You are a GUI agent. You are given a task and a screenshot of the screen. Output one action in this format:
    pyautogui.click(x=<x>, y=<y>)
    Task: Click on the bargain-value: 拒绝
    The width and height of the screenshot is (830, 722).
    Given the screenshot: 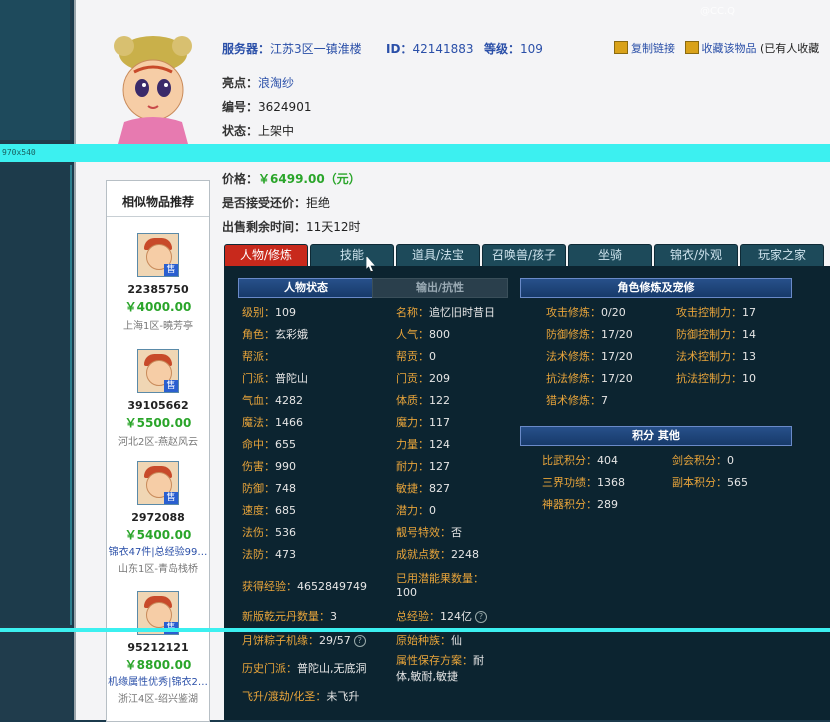 What is the action you would take?
    pyautogui.click(x=318, y=203)
    